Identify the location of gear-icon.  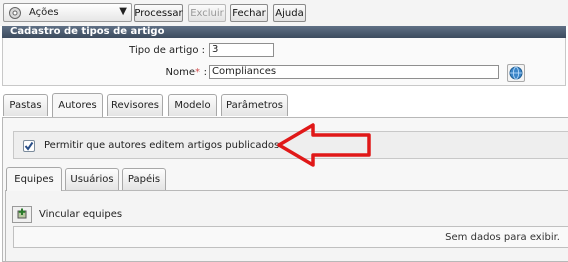
(15, 13).